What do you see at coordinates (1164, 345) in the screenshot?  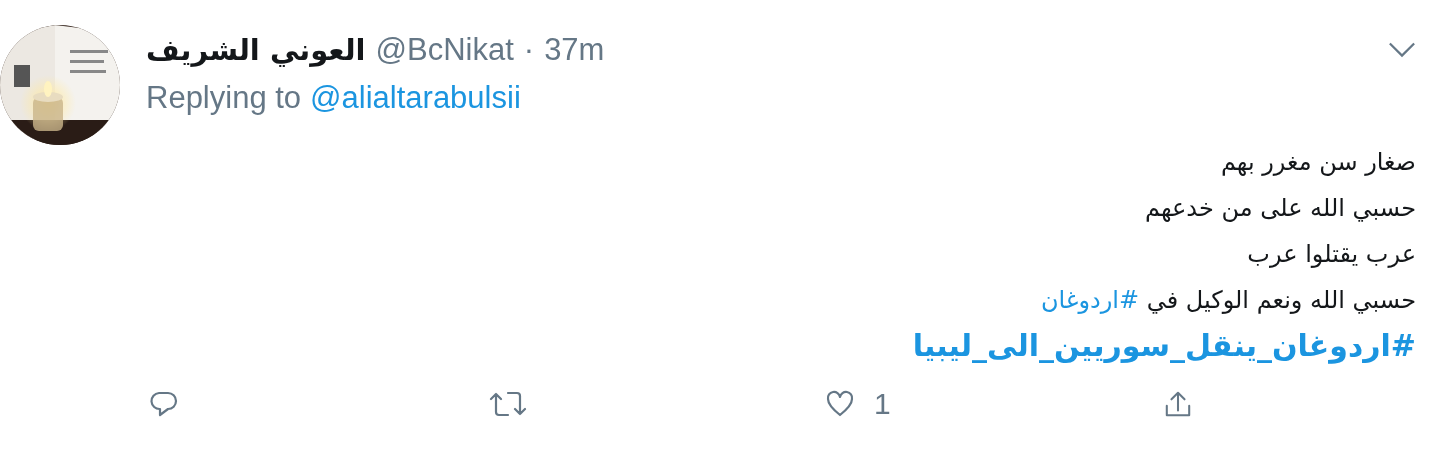 I see `hashtag-link: #اردوغان_ينقل_سوريين_الى_ليبيا` at bounding box center [1164, 345].